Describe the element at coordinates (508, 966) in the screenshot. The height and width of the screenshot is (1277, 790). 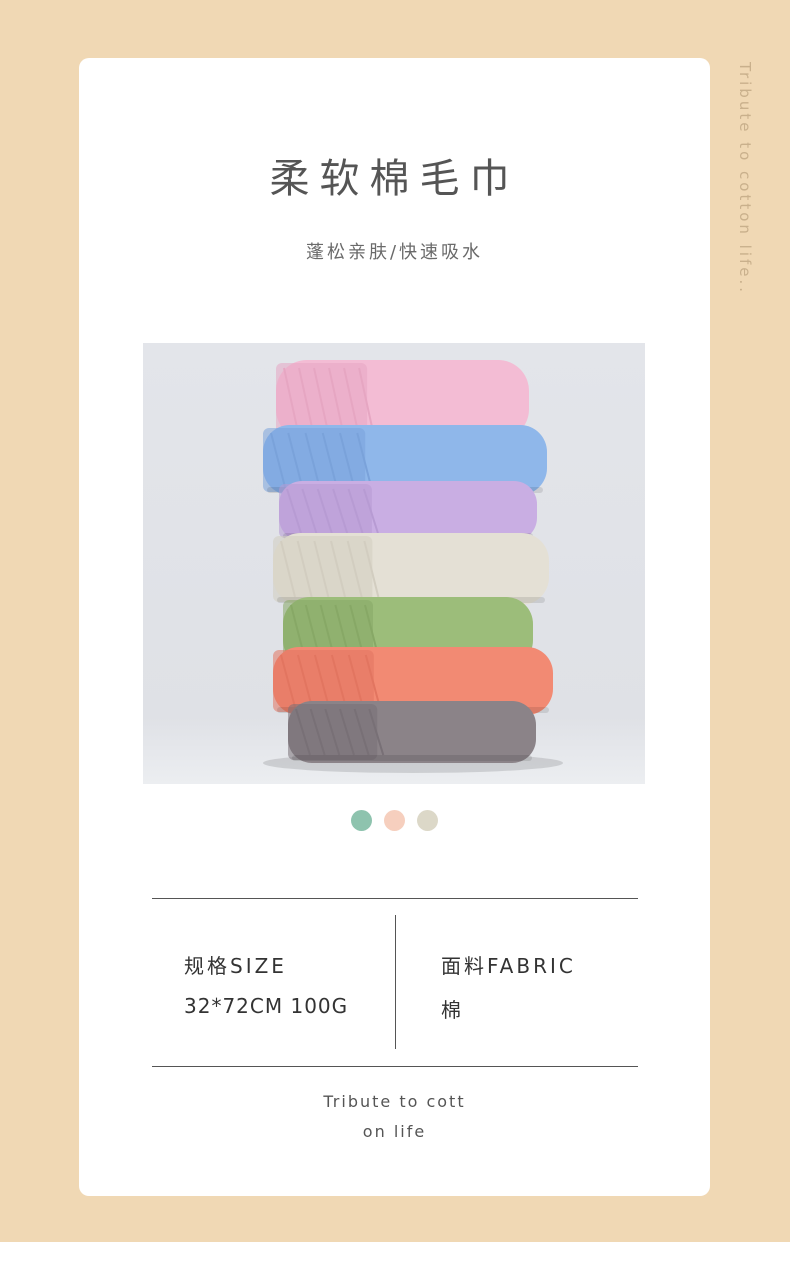
I see `fabric-label: 面料FABRIC` at that location.